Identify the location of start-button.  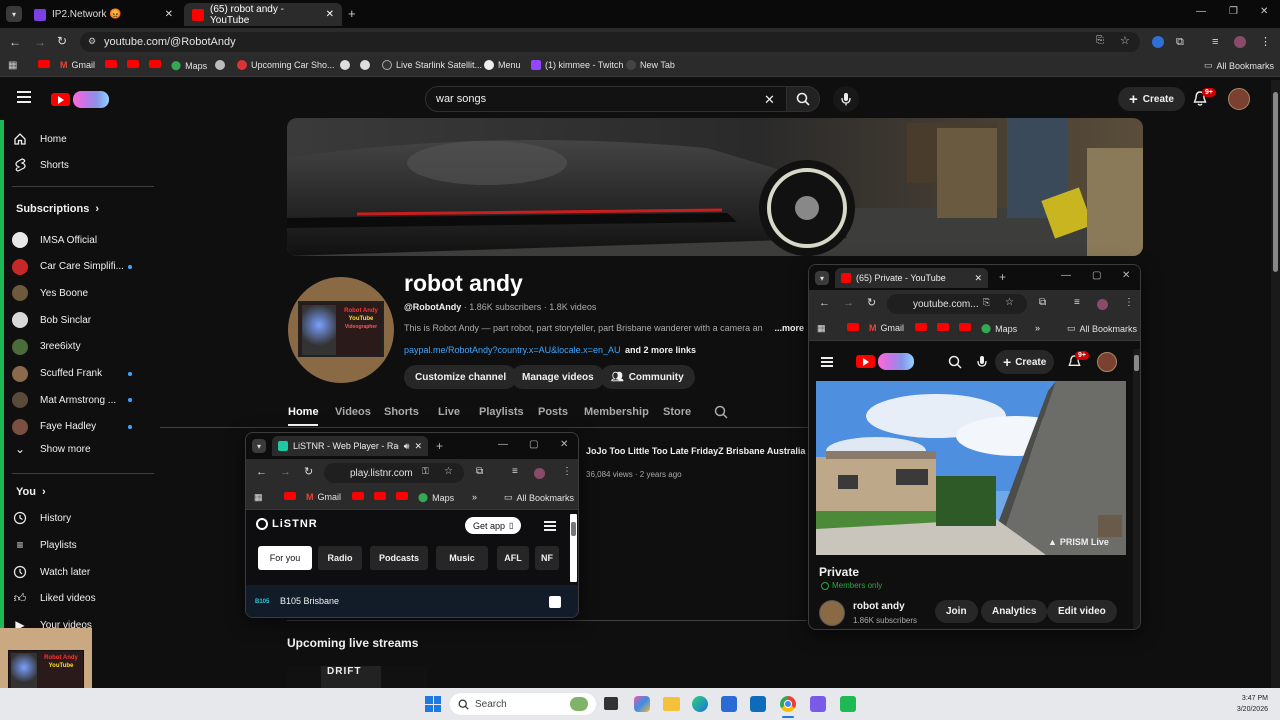
(433, 704).